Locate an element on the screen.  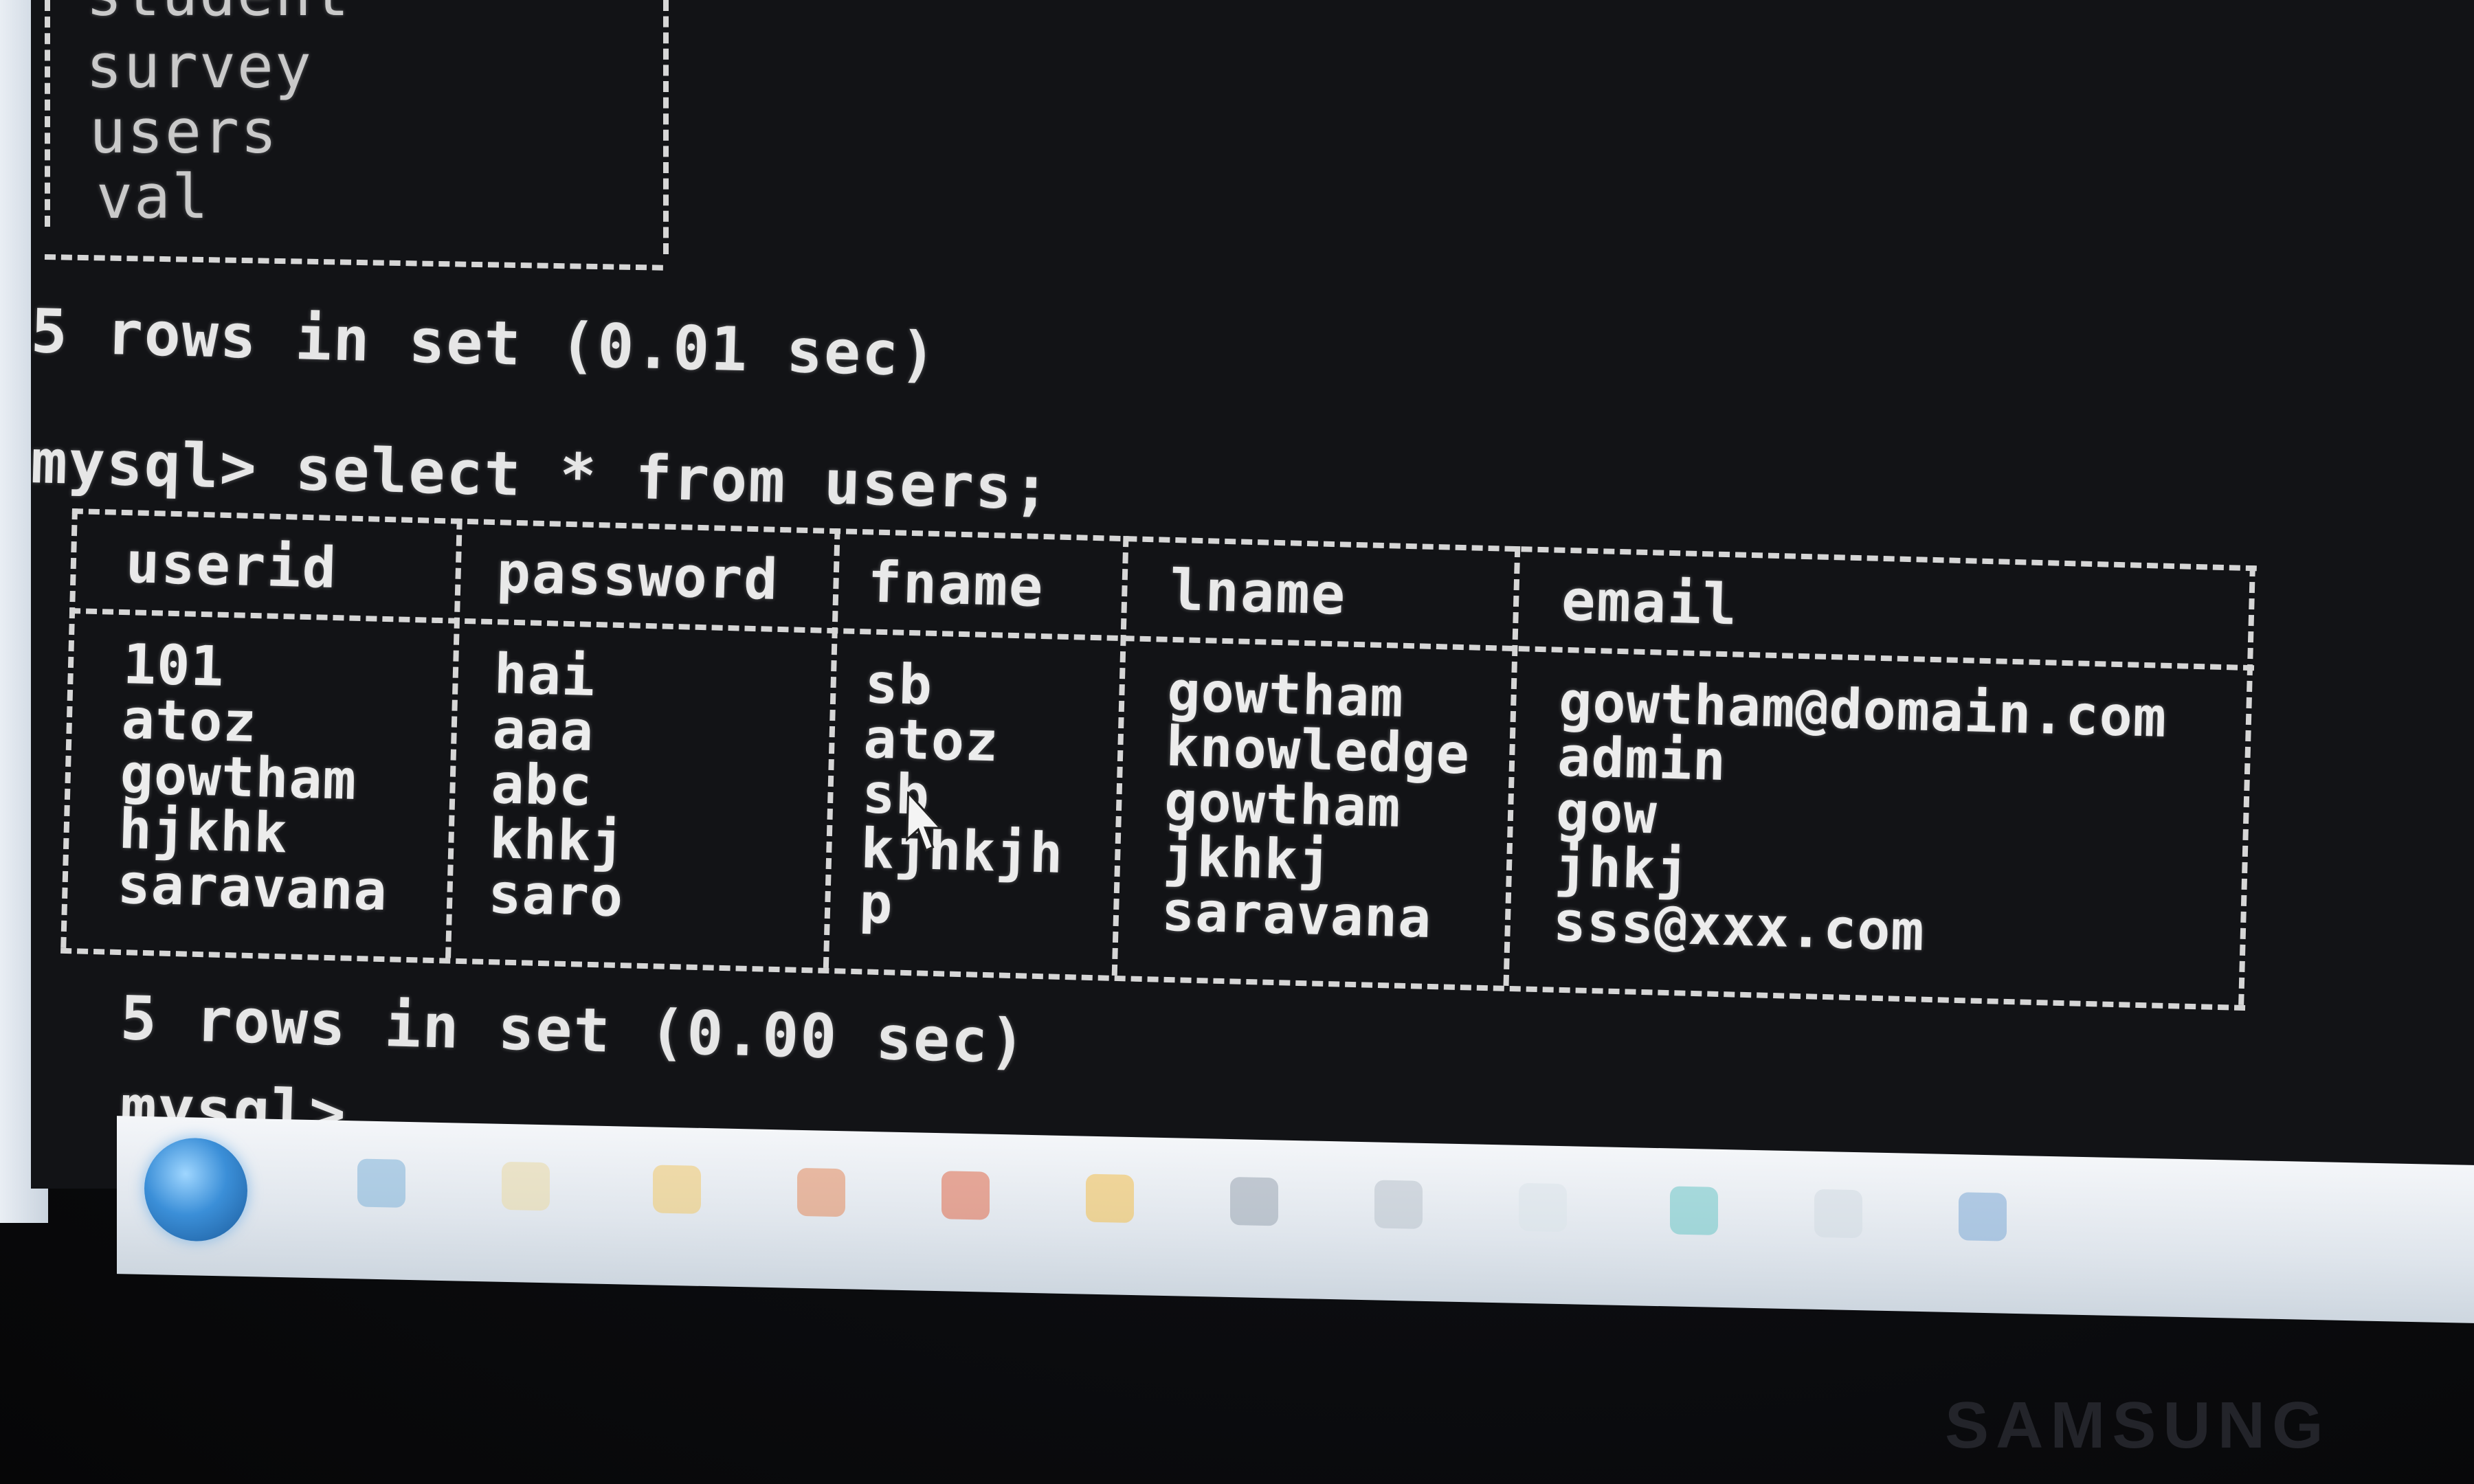
network-icon is located at coordinates (1254, 1201).